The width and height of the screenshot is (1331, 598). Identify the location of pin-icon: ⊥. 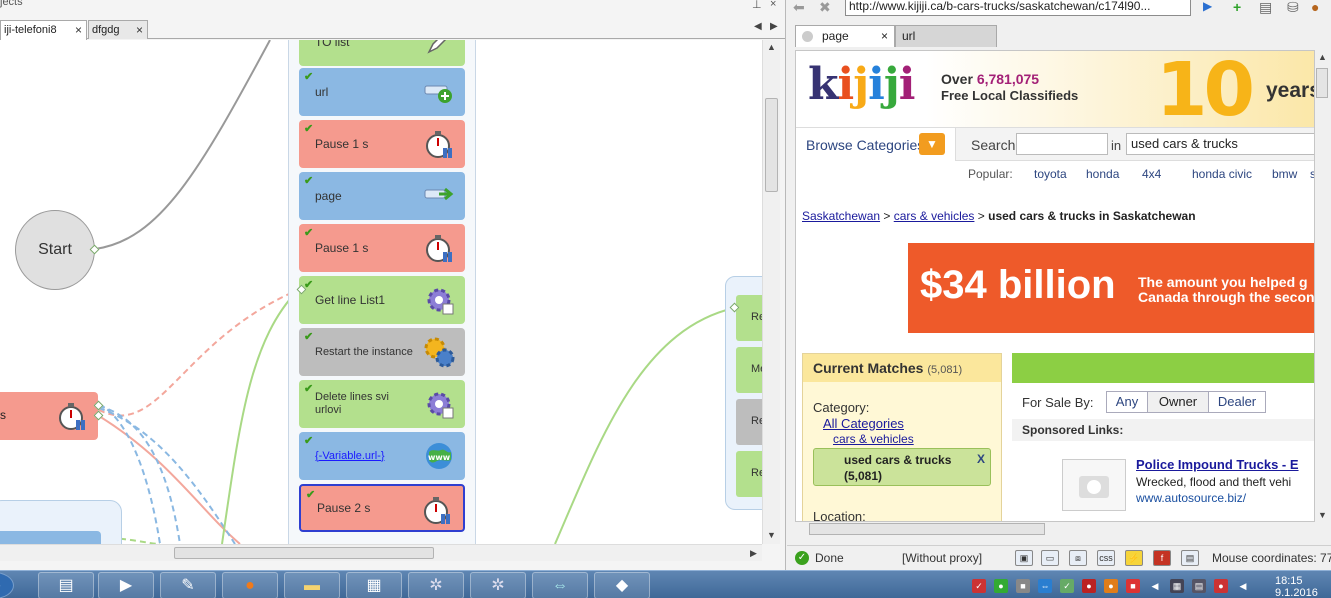
(757, 5).